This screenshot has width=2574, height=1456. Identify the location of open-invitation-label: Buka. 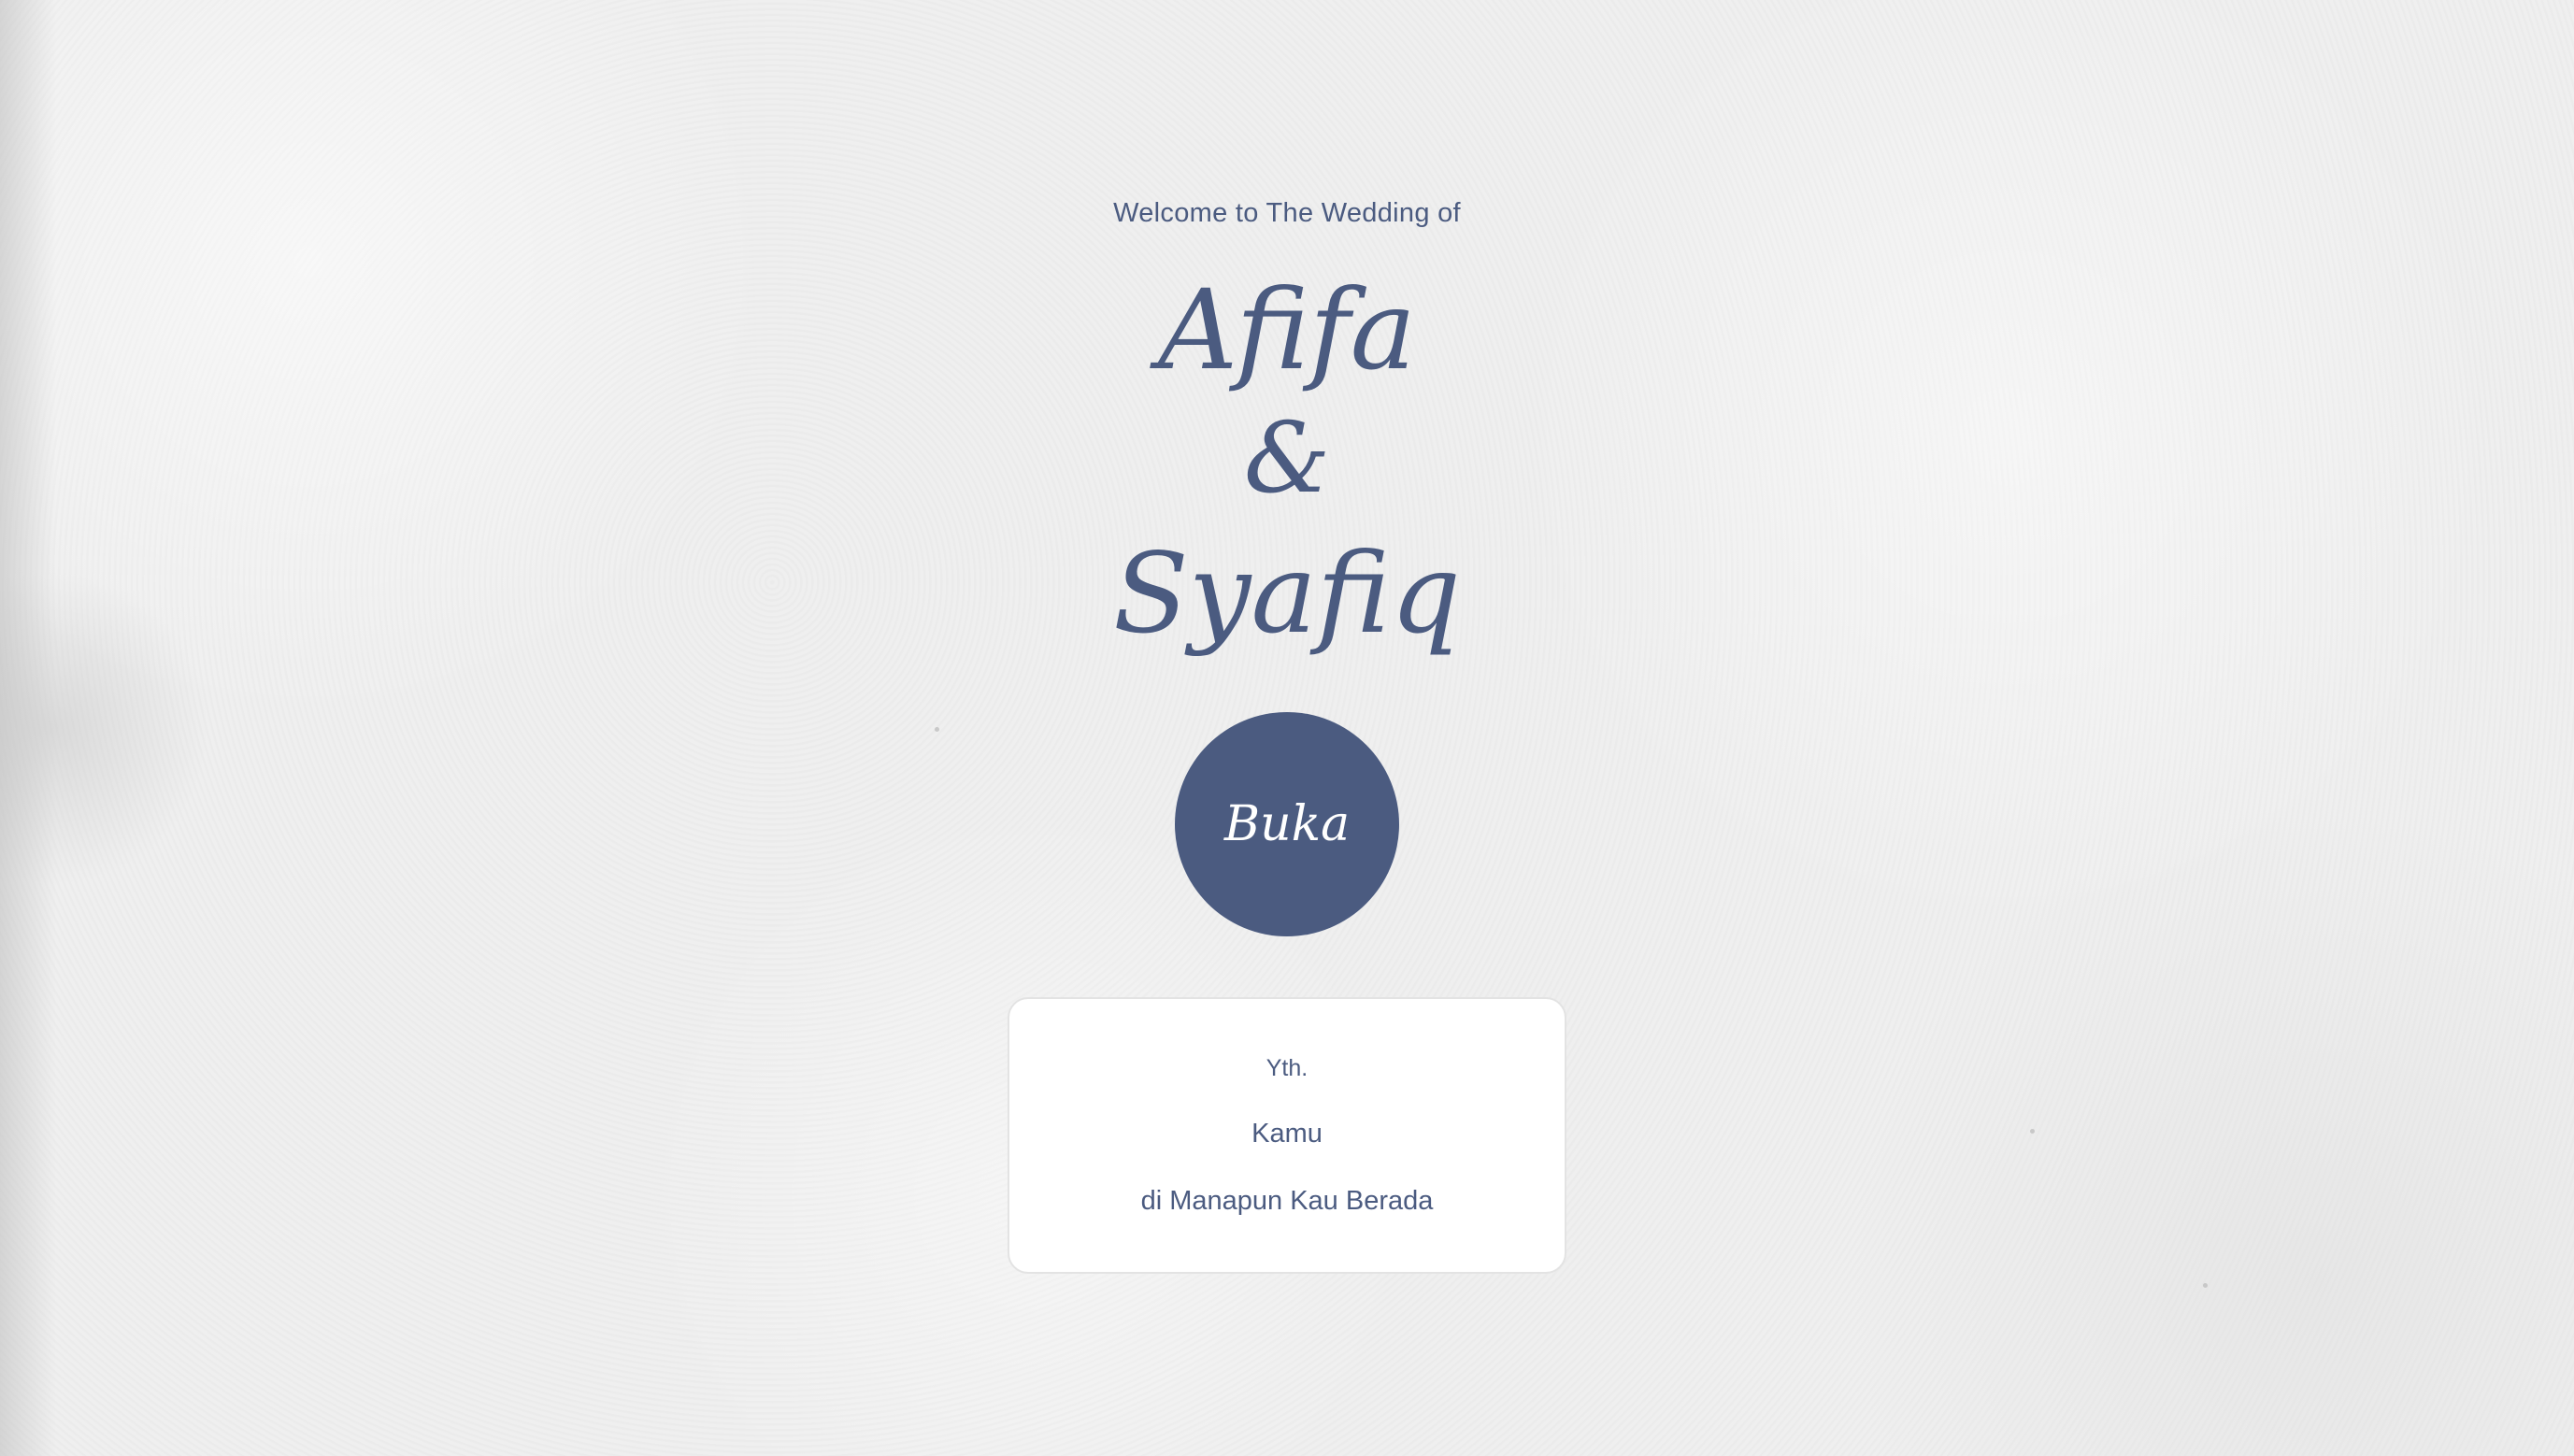
(1287, 824).